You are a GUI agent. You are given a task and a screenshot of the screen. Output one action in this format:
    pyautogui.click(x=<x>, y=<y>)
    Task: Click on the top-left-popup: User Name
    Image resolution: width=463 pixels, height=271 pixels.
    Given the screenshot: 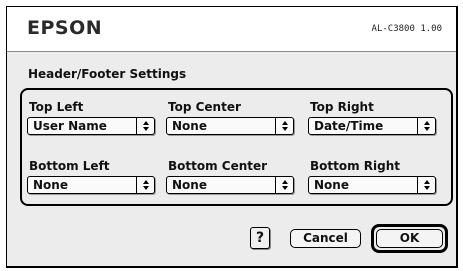 What is the action you would take?
    pyautogui.click(x=91, y=126)
    